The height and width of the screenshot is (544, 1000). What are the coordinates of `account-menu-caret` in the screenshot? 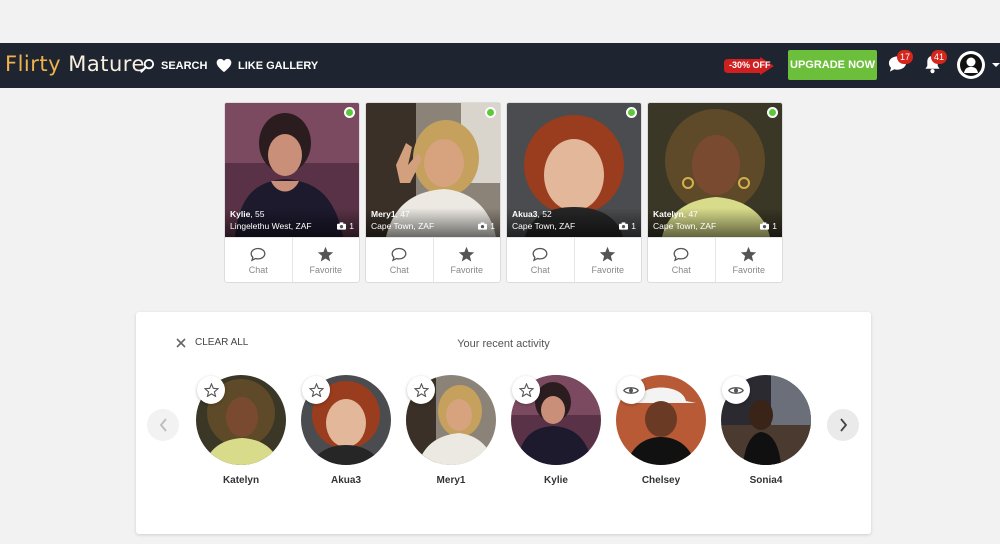 It's located at (996, 65).